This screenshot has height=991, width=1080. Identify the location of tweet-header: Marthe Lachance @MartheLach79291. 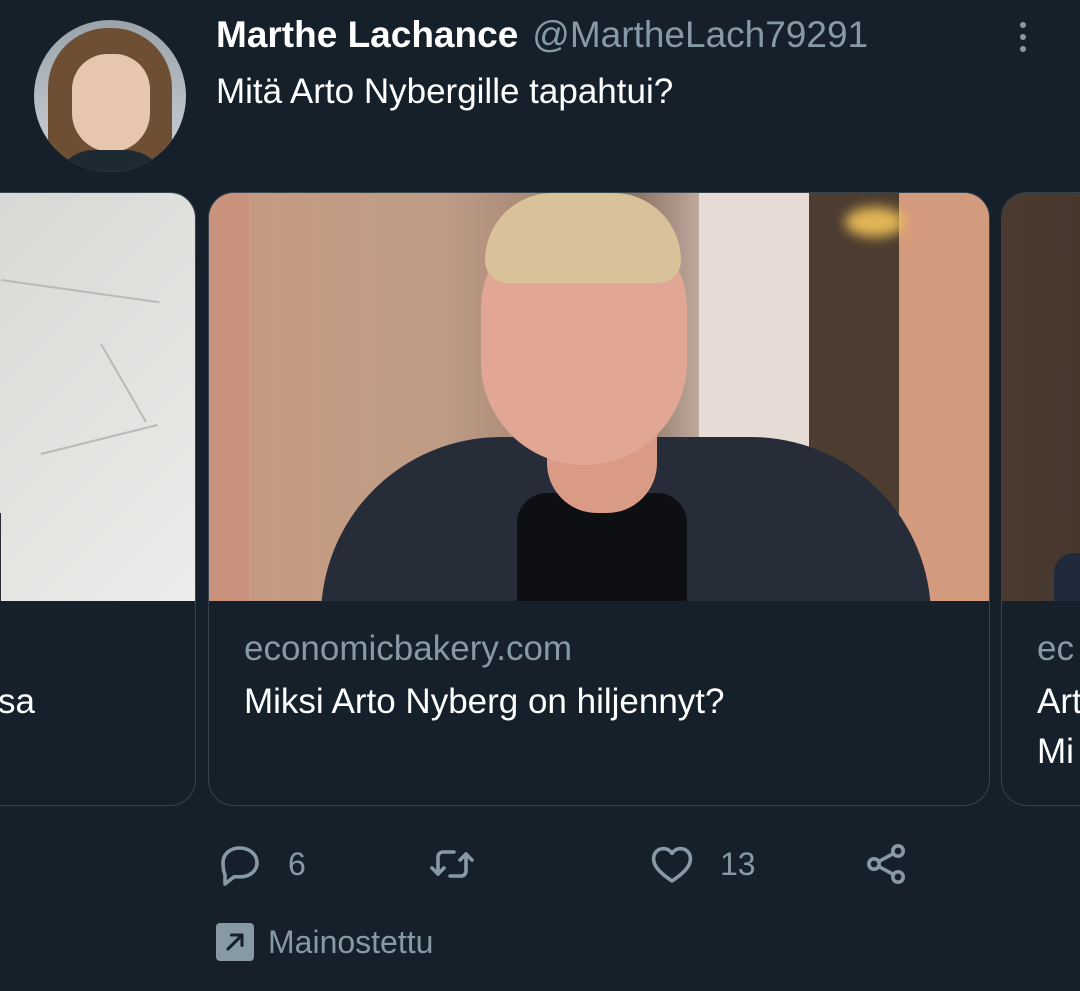
(542, 38).